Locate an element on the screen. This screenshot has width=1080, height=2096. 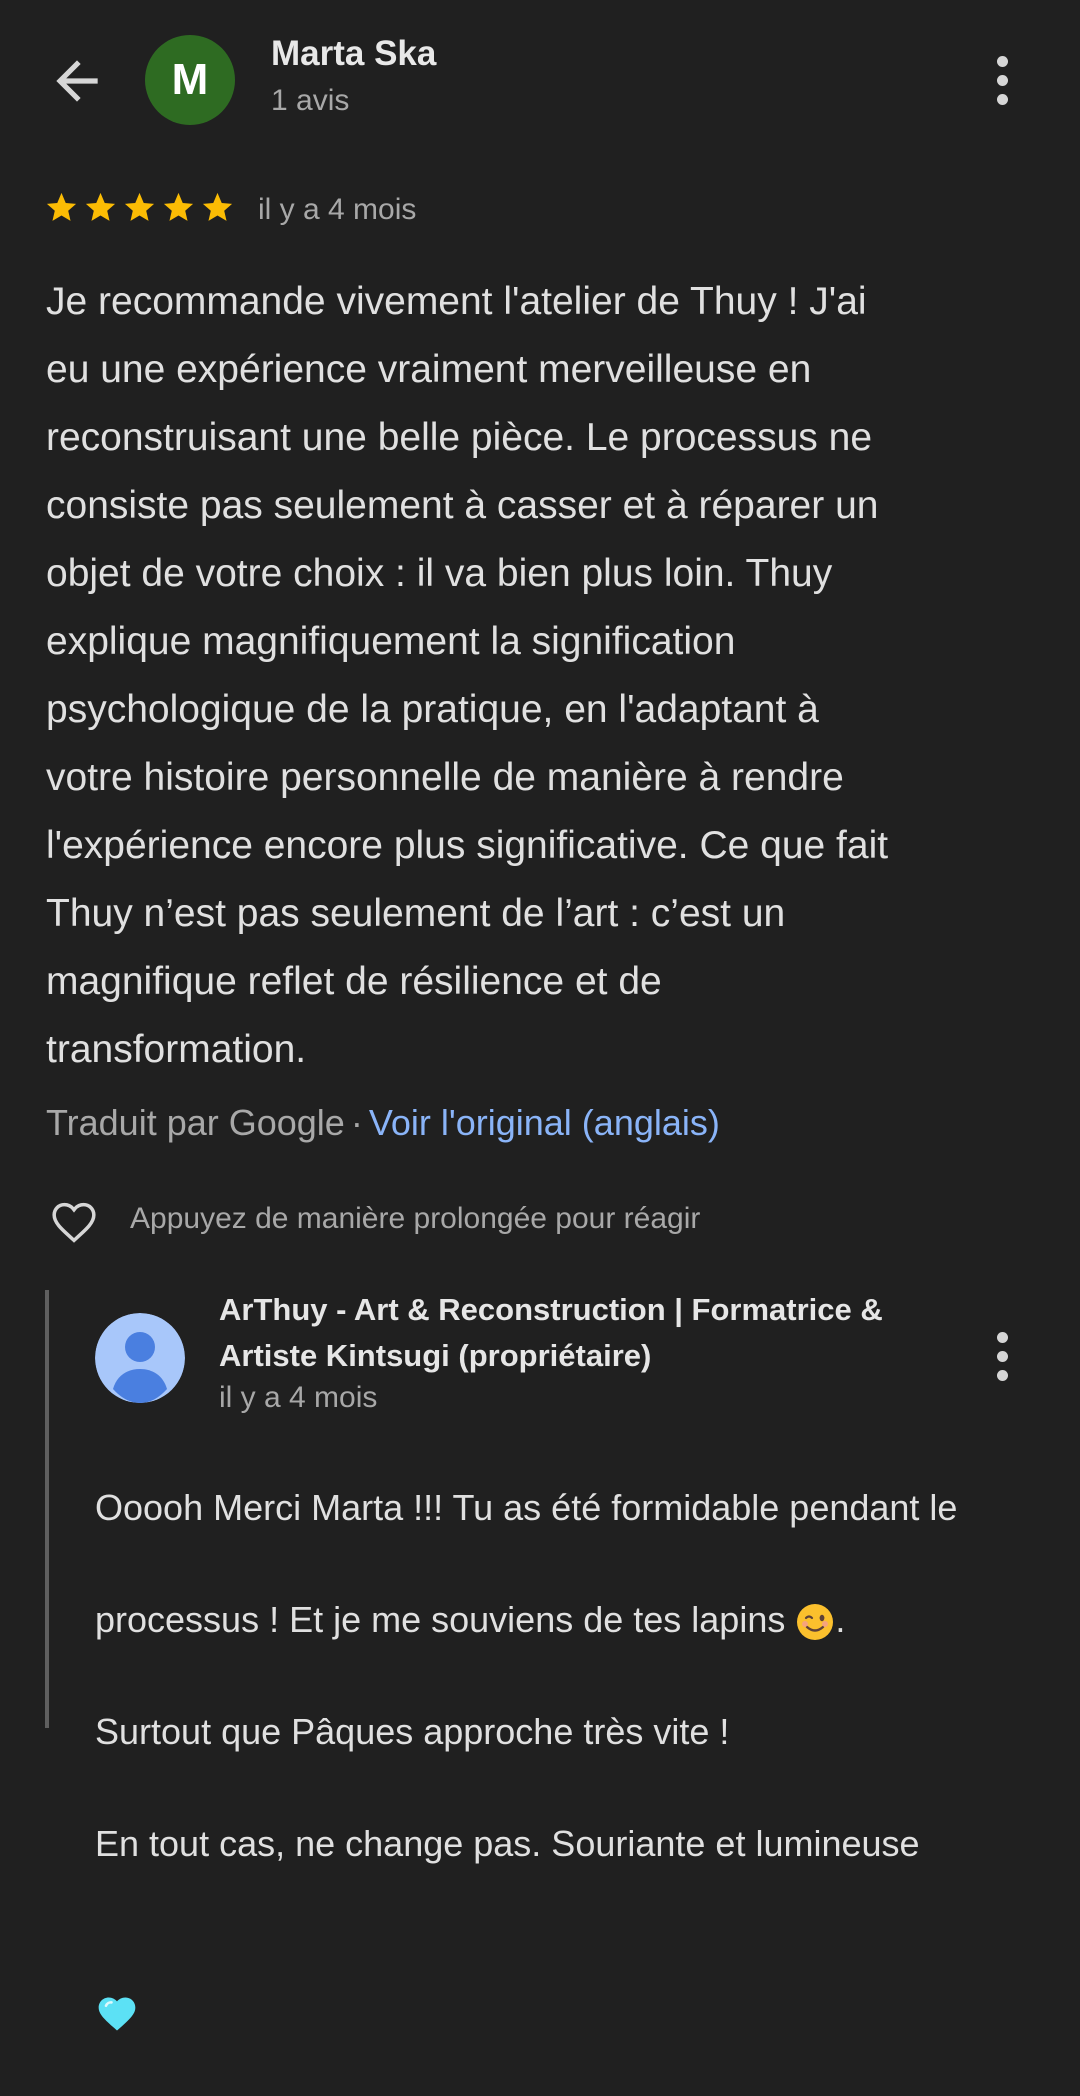
owner-avatar is located at coordinates (140, 1358).